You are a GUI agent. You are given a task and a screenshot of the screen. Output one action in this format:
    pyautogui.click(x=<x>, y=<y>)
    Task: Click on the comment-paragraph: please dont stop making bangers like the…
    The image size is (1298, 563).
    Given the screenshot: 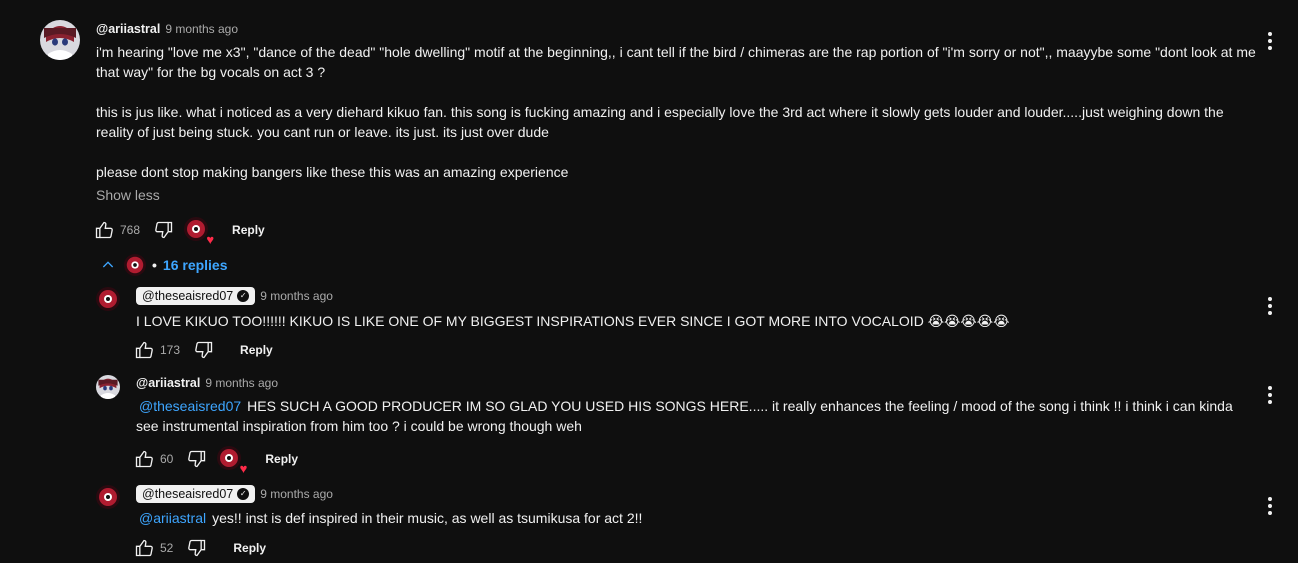 What is the action you would take?
    pyautogui.click(x=332, y=172)
    